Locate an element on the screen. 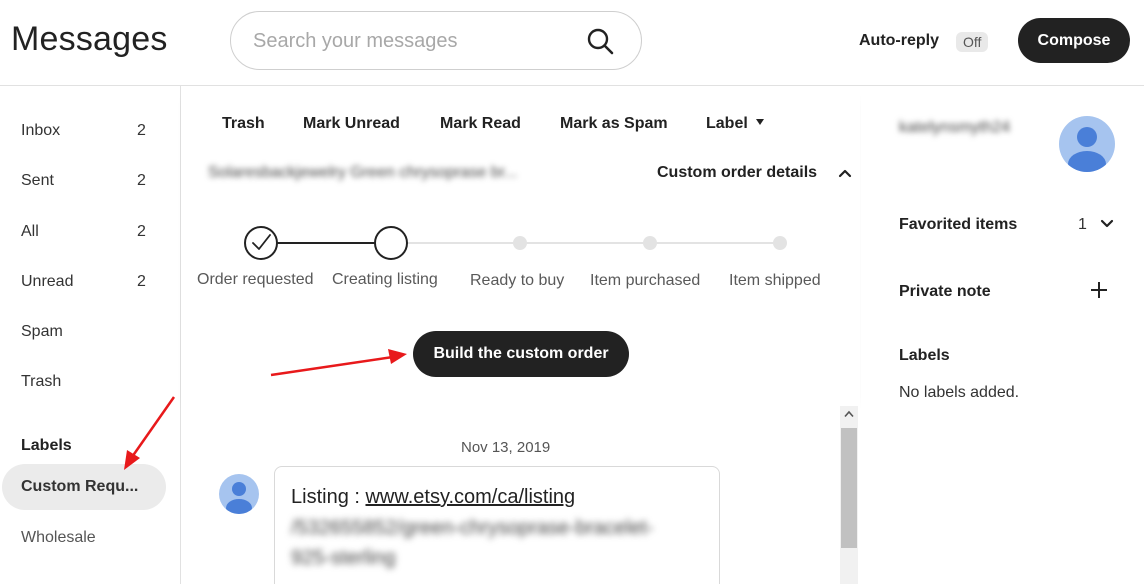 Image resolution: width=1144 pixels, height=584 pixels. listing-link: www.etsy.com/ca/listing is located at coordinates (470, 497).